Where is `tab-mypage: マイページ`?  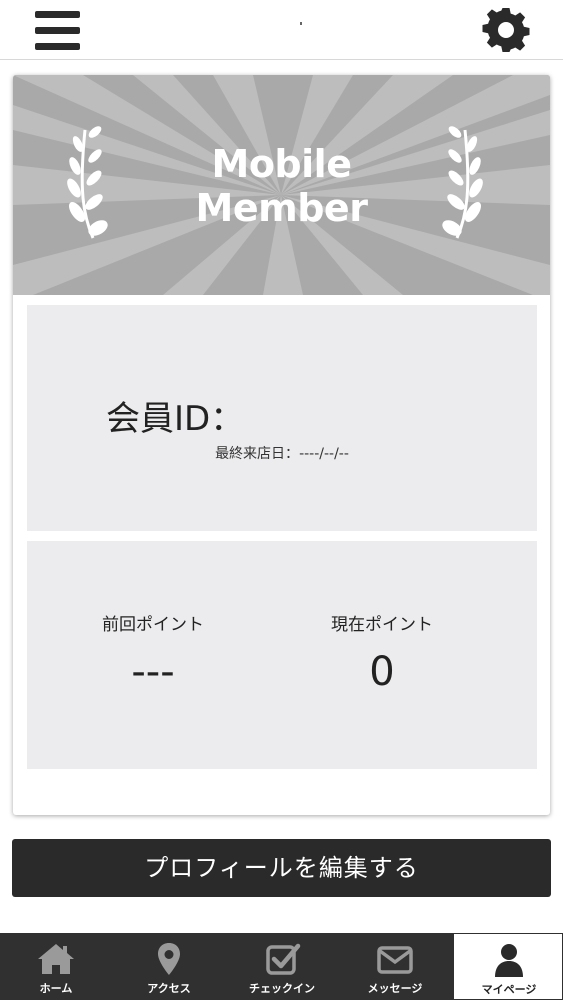
tab-mypage: マイページ is located at coordinates (508, 966).